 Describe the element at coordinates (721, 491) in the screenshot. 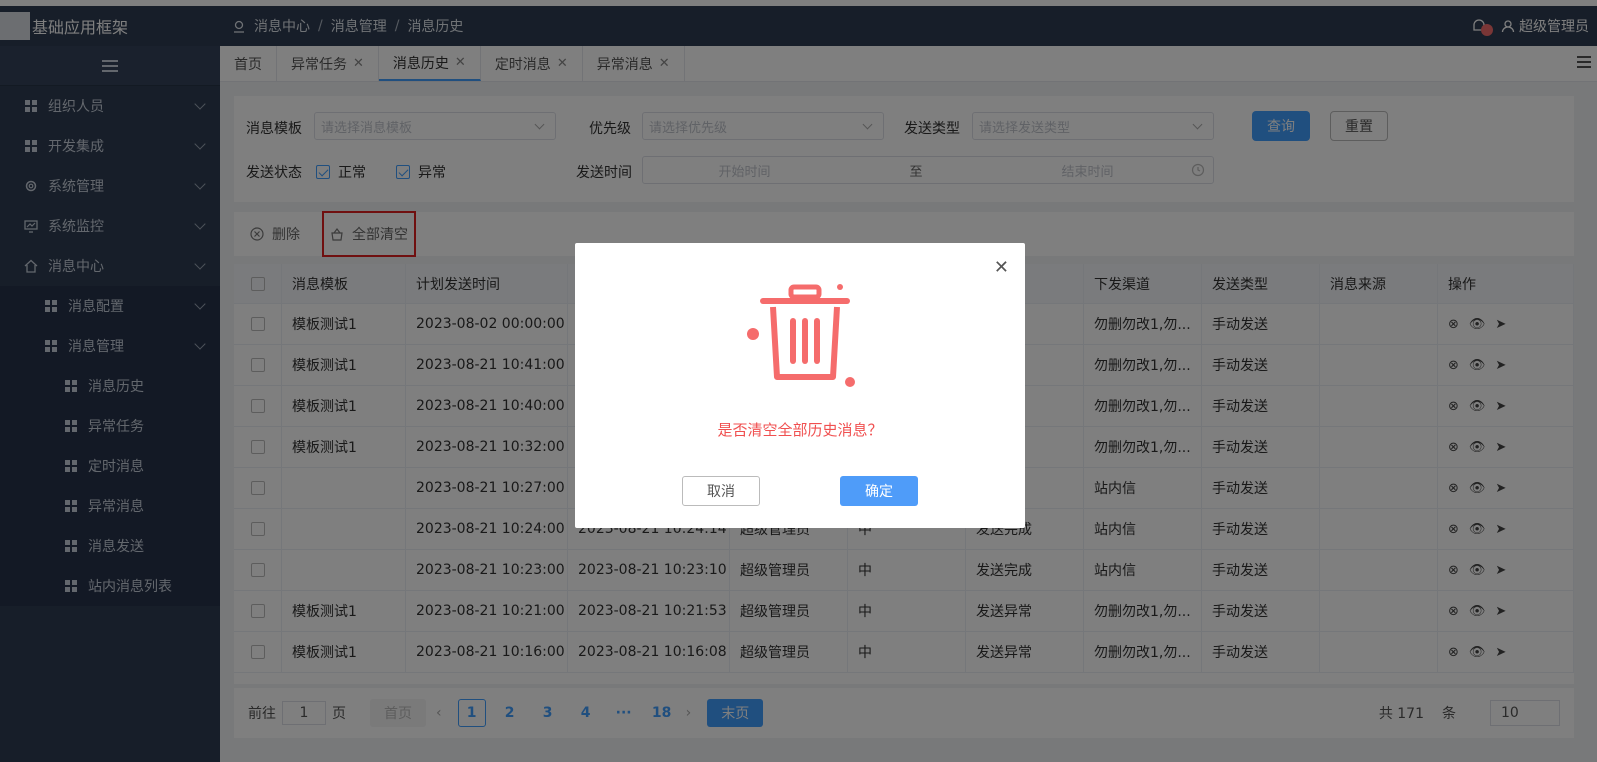

I see `cancel-button: 取消` at that location.